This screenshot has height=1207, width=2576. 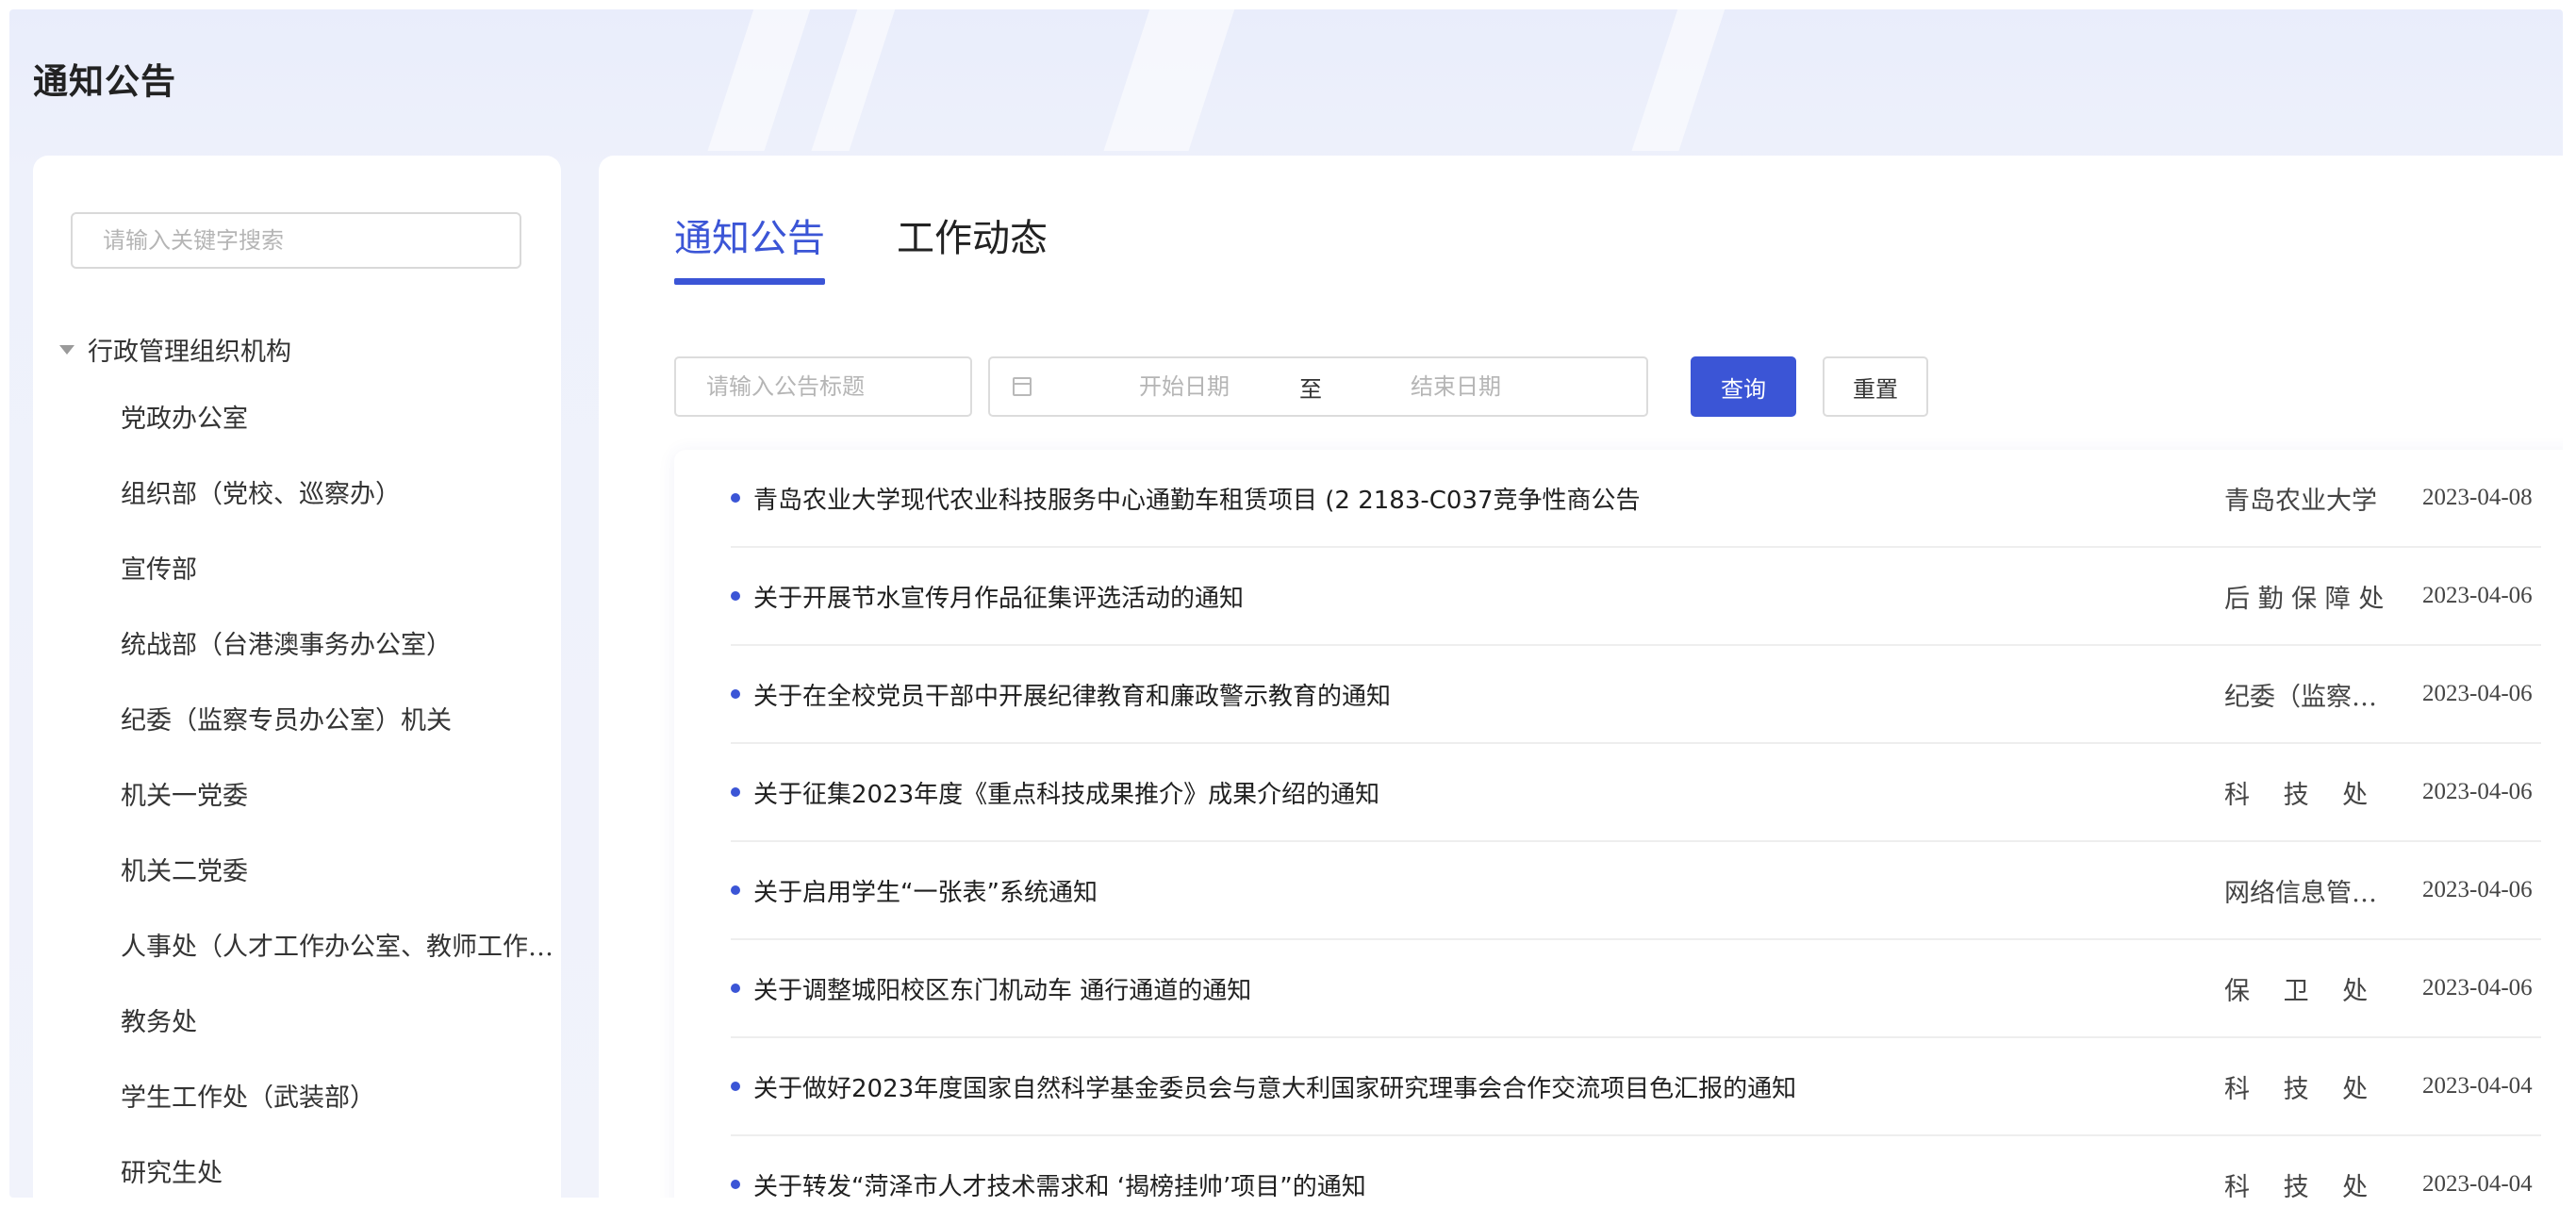 I want to click on tree-item: 学生工作处（武装部）, so click(x=297, y=1098).